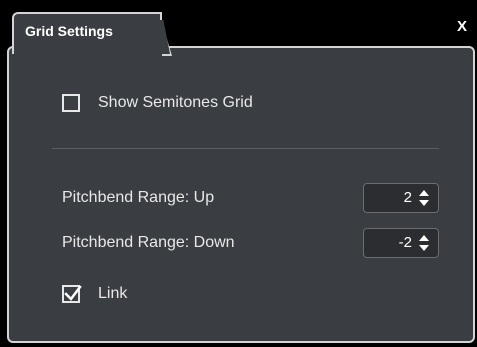  What do you see at coordinates (113, 293) in the screenshot?
I see `link-label: Link` at bounding box center [113, 293].